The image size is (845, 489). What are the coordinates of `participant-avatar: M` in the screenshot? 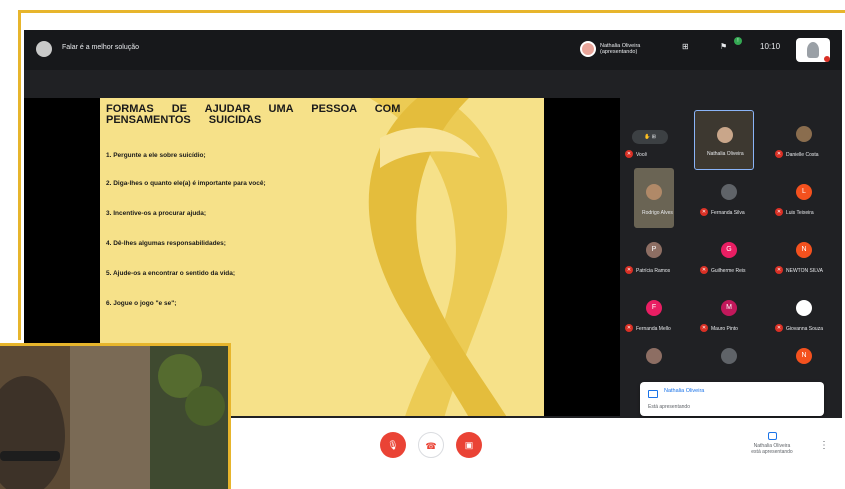 It's located at (729, 308).